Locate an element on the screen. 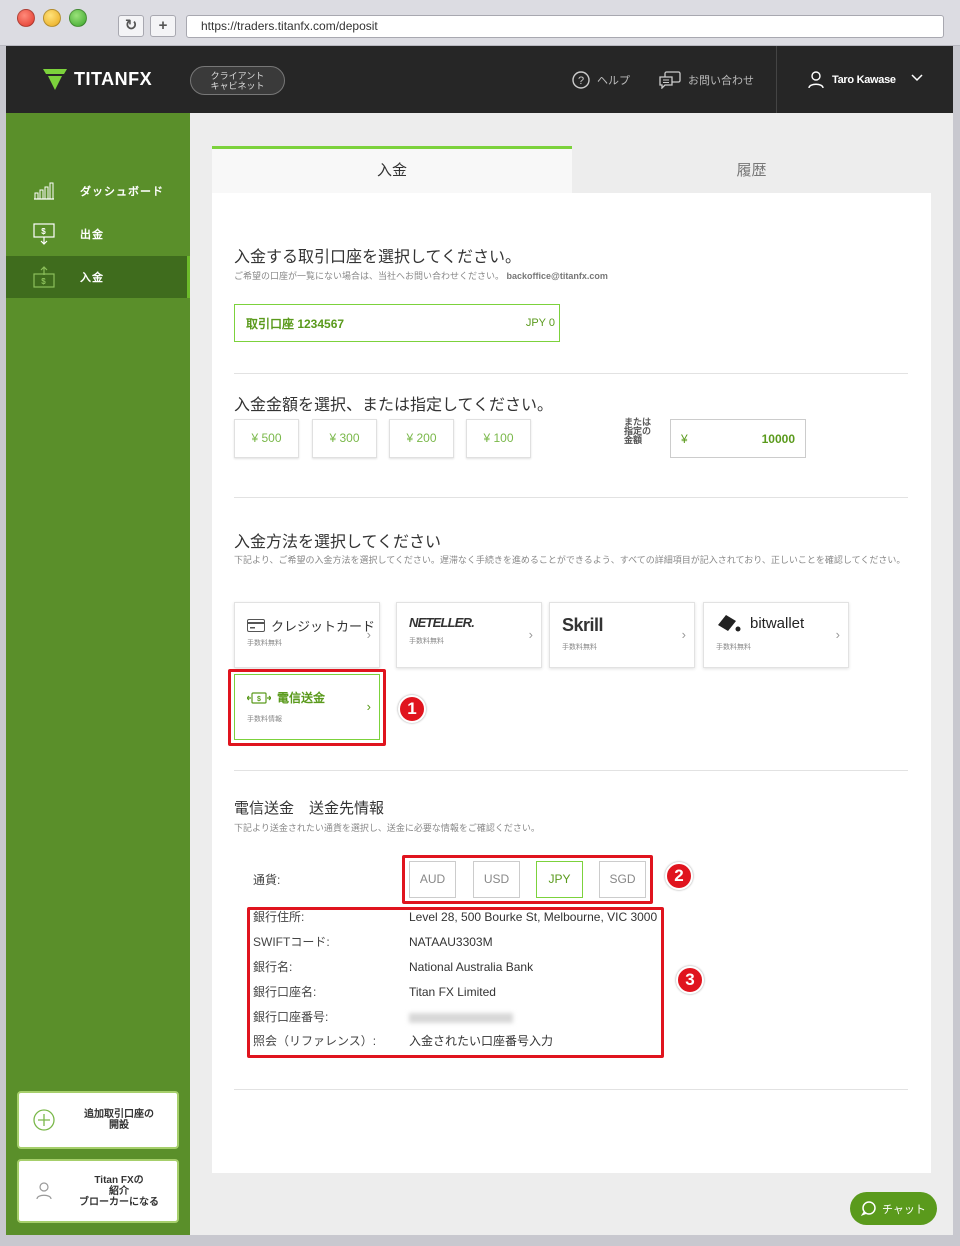  nav-divider is located at coordinates (776, 79).